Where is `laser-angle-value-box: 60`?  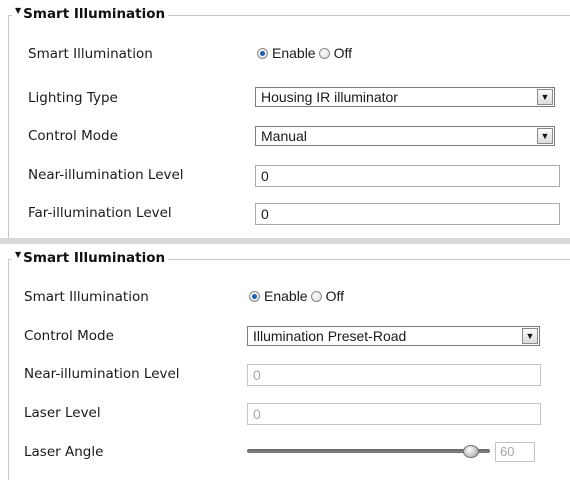
laser-angle-value-box: 60 is located at coordinates (515, 452).